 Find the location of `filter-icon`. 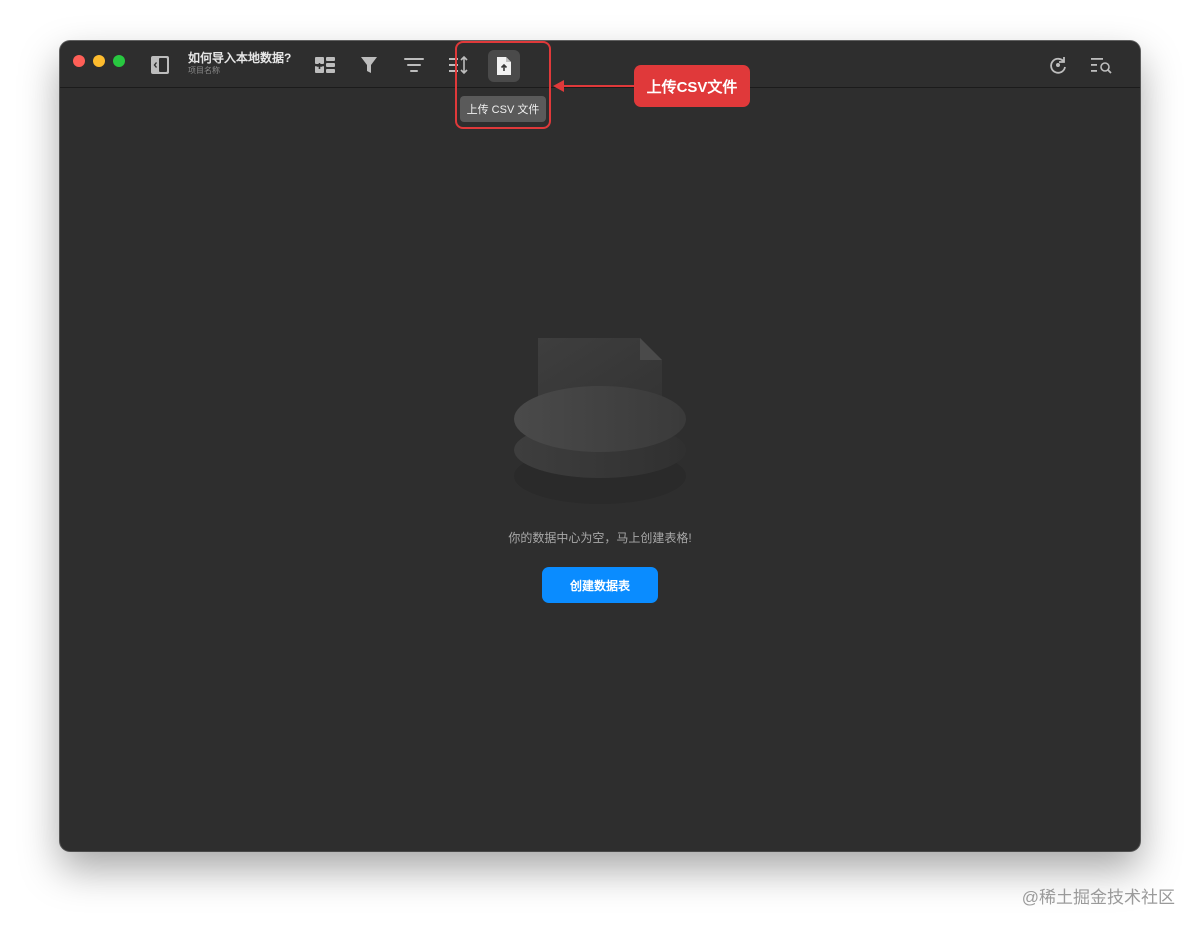

filter-icon is located at coordinates (369, 65).